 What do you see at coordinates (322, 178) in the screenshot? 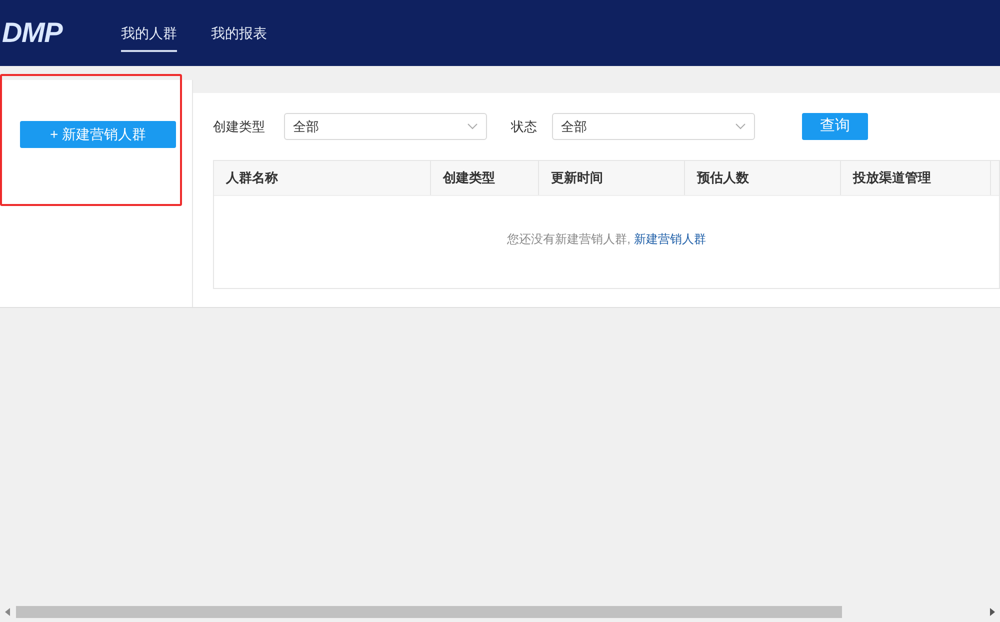
I see `column-header: 人群名称` at bounding box center [322, 178].